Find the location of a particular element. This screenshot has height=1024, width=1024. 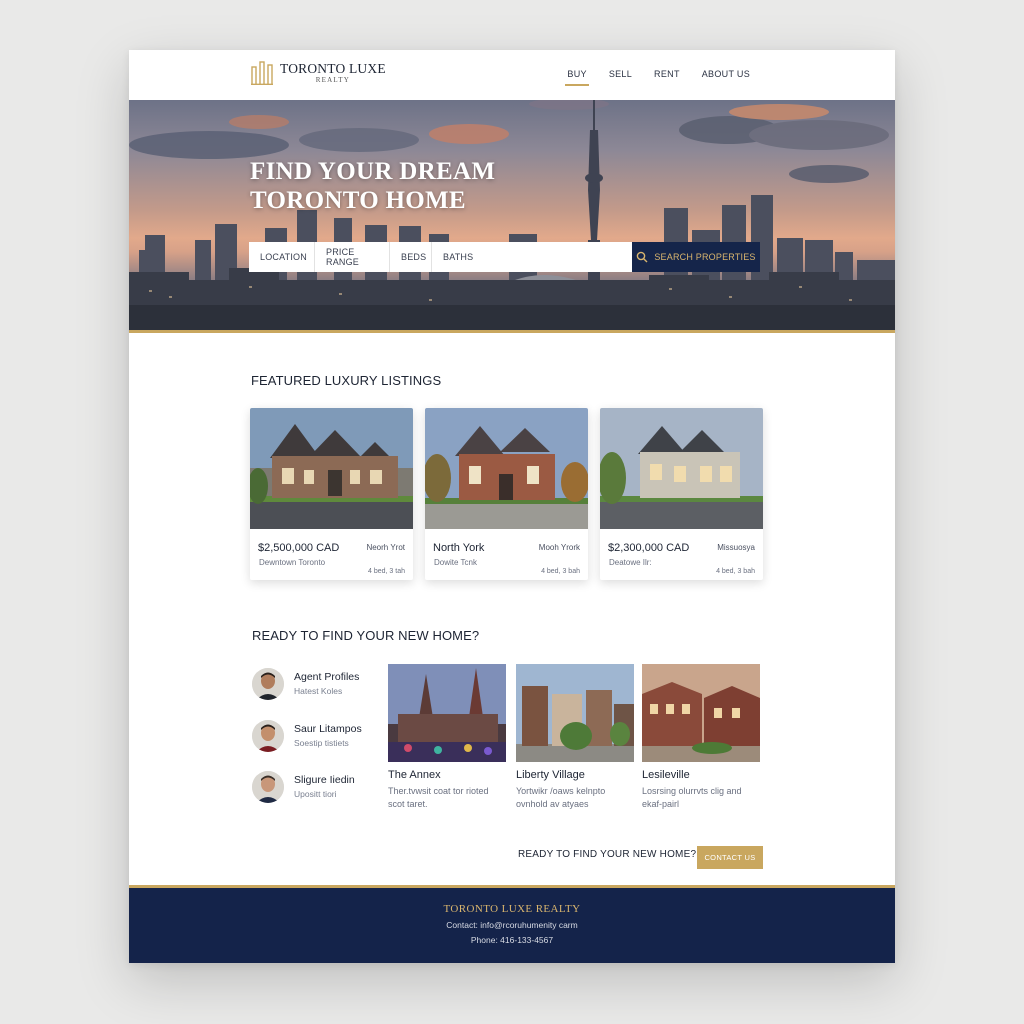

footer-brand: TORONTO LUXE REALTY is located at coordinates (512, 909).